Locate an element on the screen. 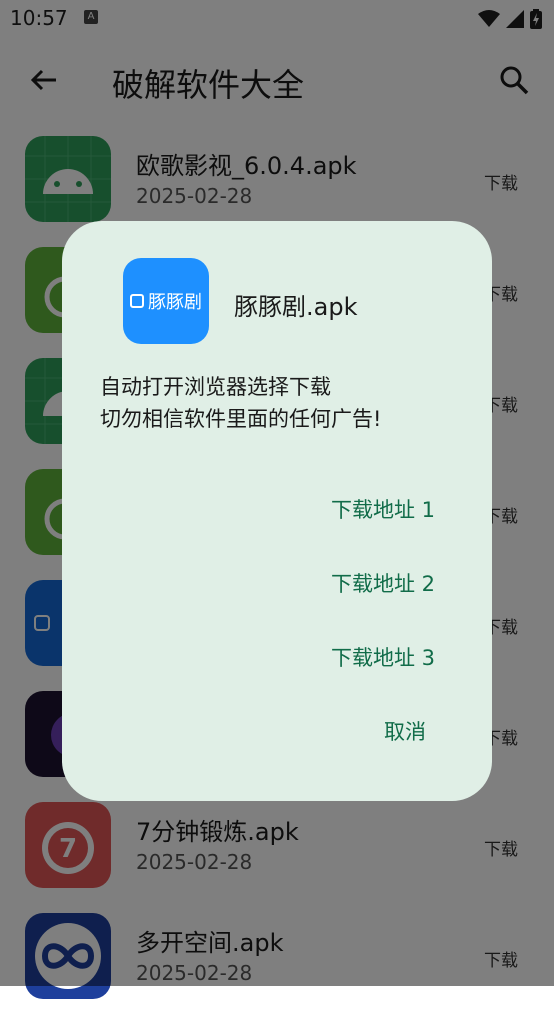  app-icon: 豚豚剧 is located at coordinates (166, 301).